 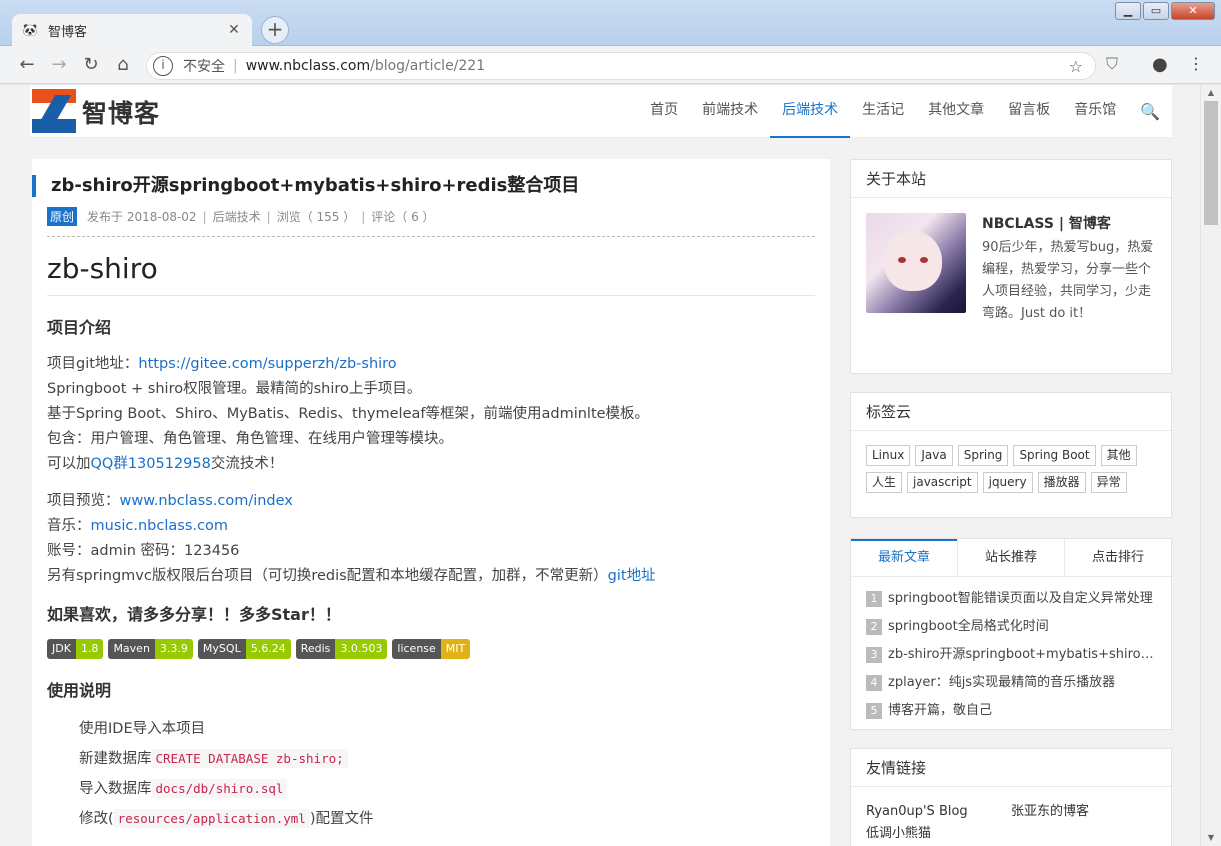 I want to click on security-label: 不安全, so click(x=204, y=67).